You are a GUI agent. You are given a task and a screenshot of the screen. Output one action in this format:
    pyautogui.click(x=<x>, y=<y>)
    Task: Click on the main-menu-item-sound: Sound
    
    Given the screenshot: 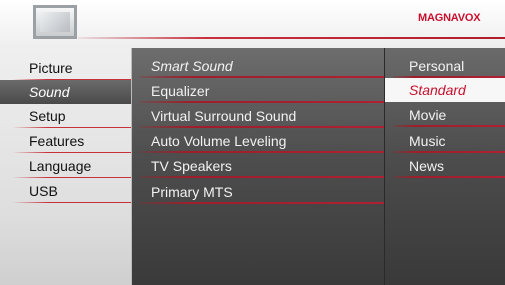 What is the action you would take?
    pyautogui.click(x=65, y=92)
    